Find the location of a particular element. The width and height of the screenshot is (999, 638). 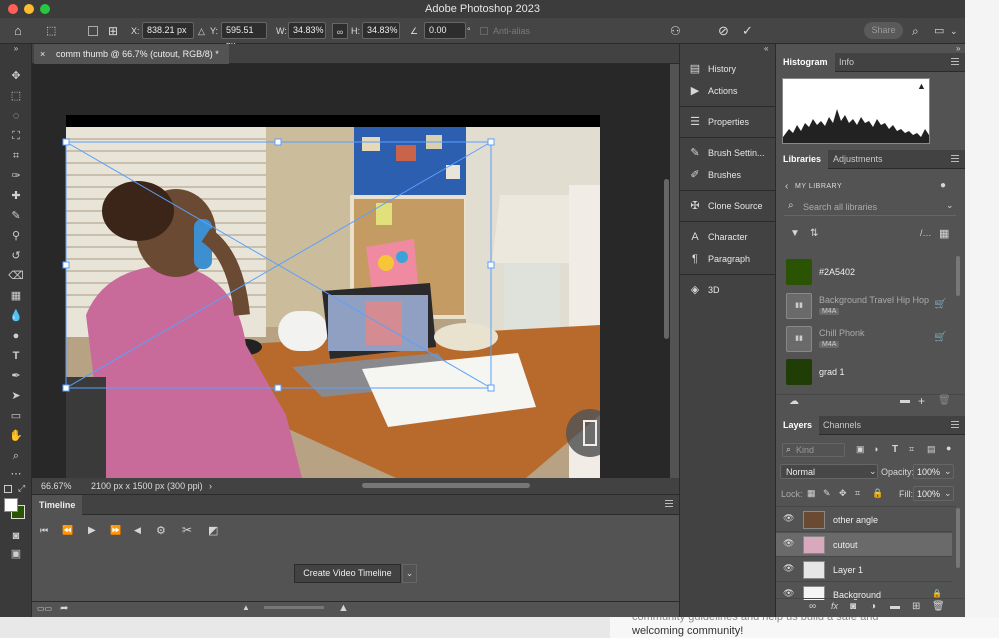

brush-tool-icon: ✎ is located at coordinates (16, 216).